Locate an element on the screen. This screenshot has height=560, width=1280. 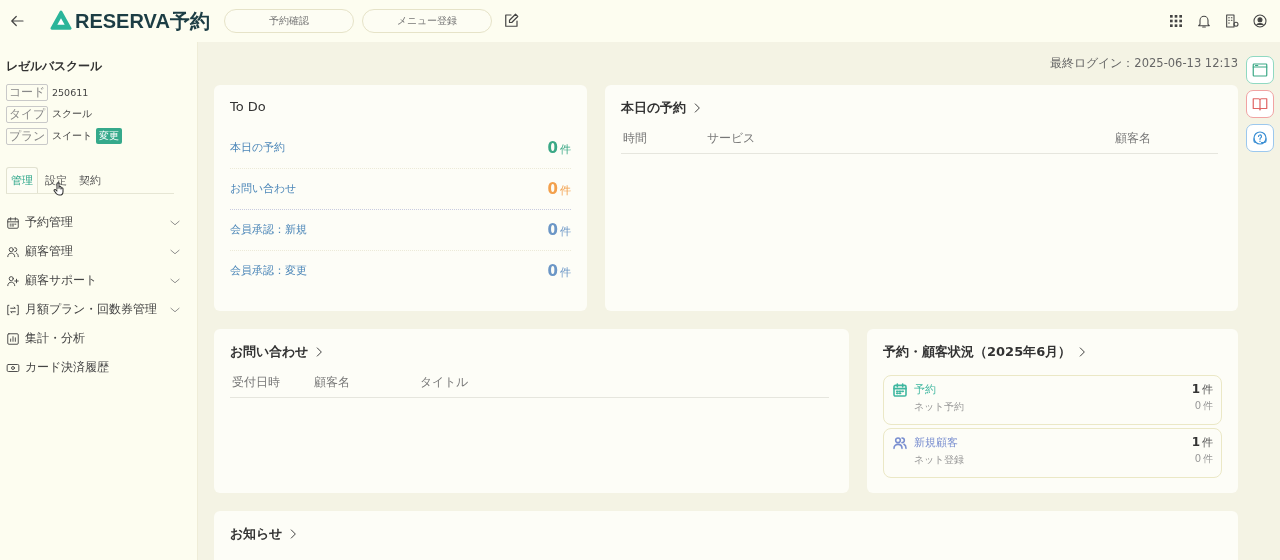
info-label: タイプ is located at coordinates (27, 114).